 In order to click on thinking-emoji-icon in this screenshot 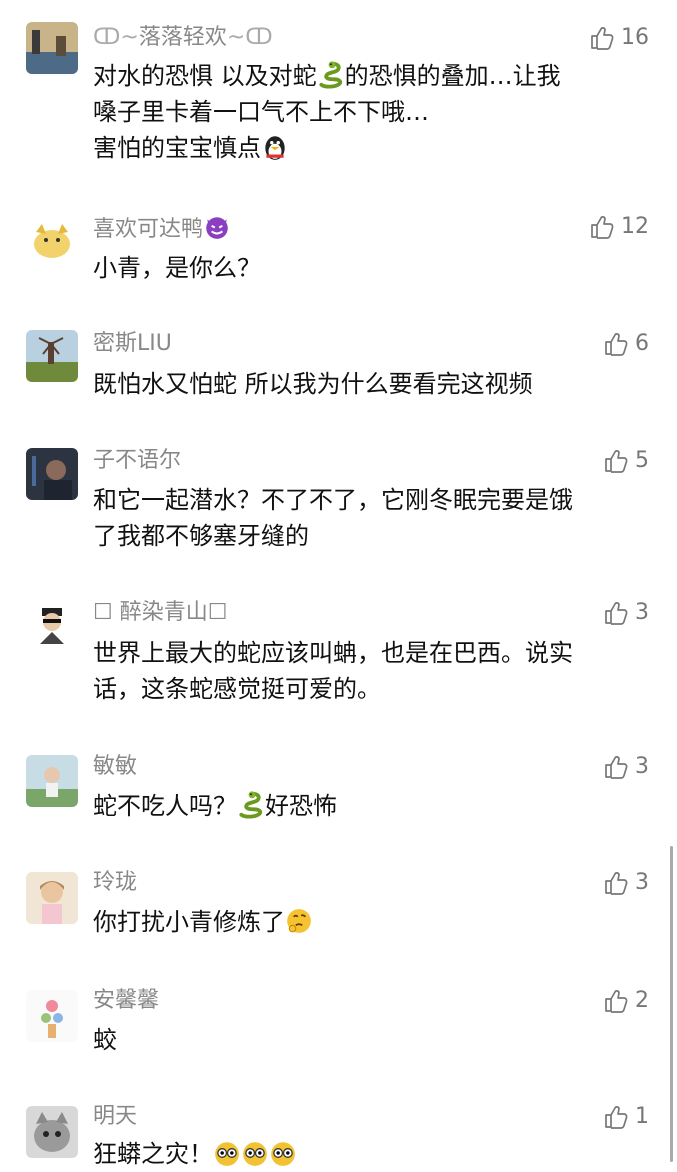, I will do `click(299, 921)`.